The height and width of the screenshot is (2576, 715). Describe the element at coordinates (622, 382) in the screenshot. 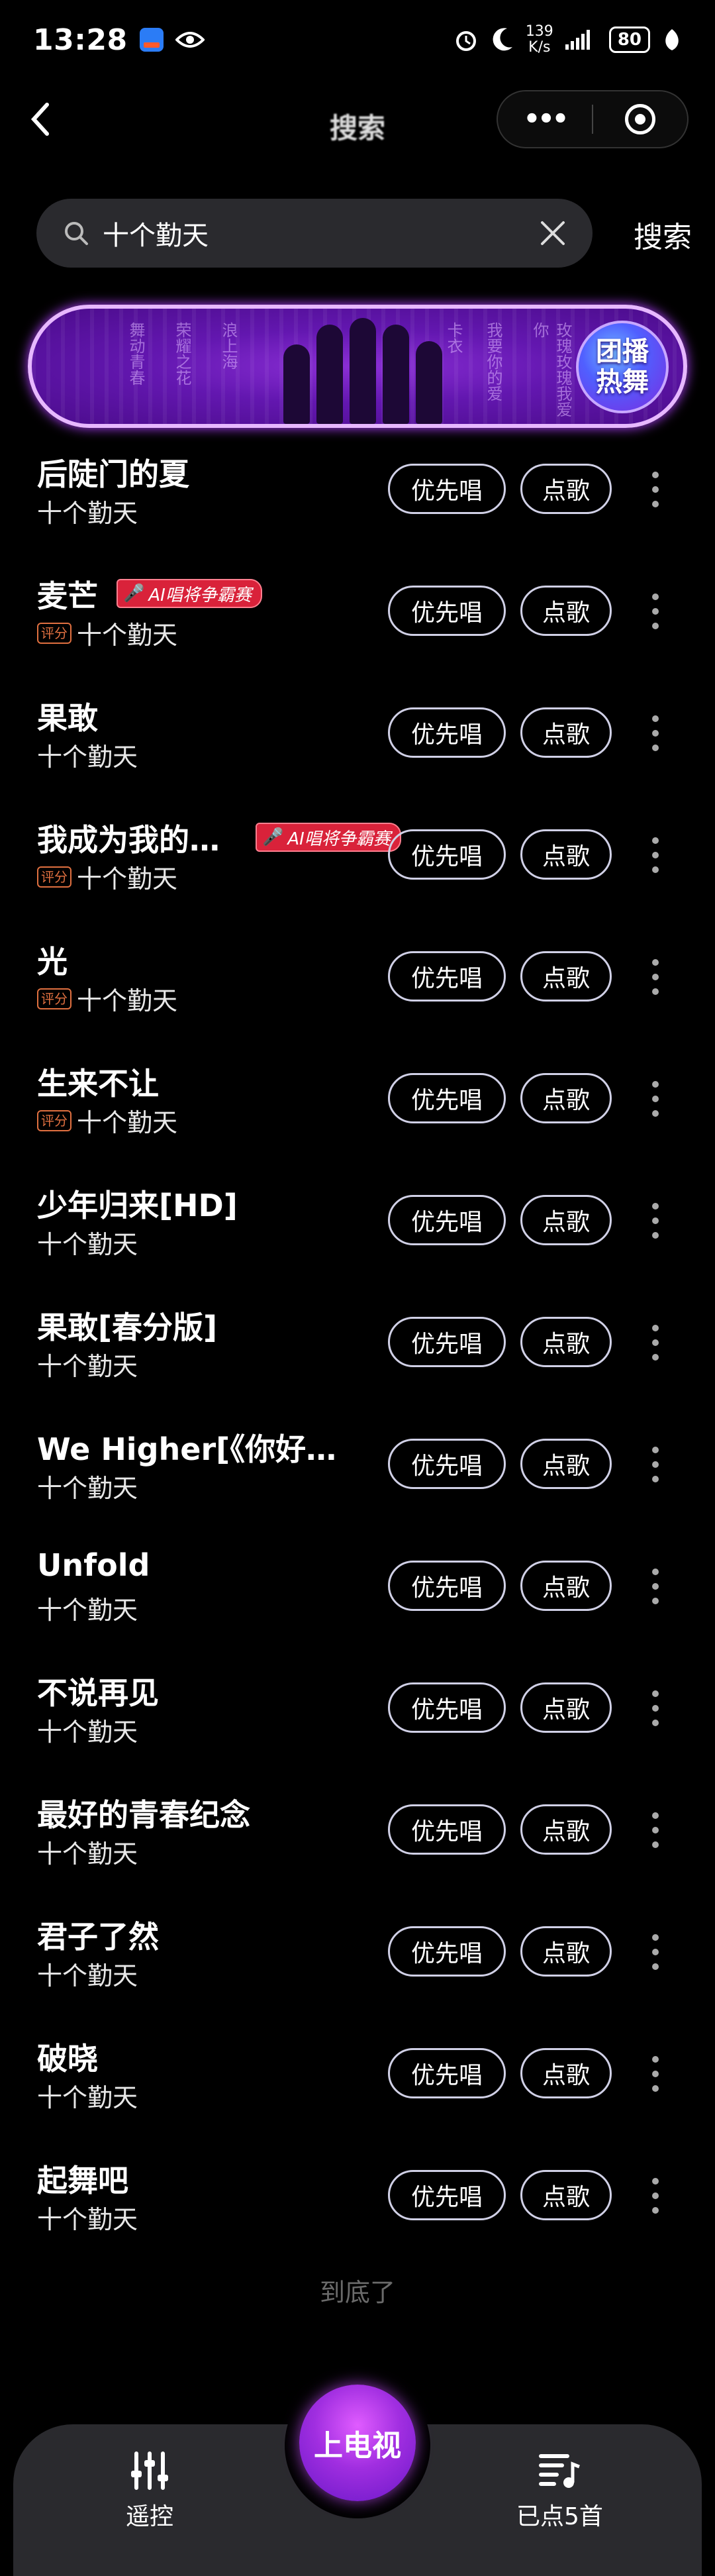

I see `badge-line-2: 热舞` at that location.